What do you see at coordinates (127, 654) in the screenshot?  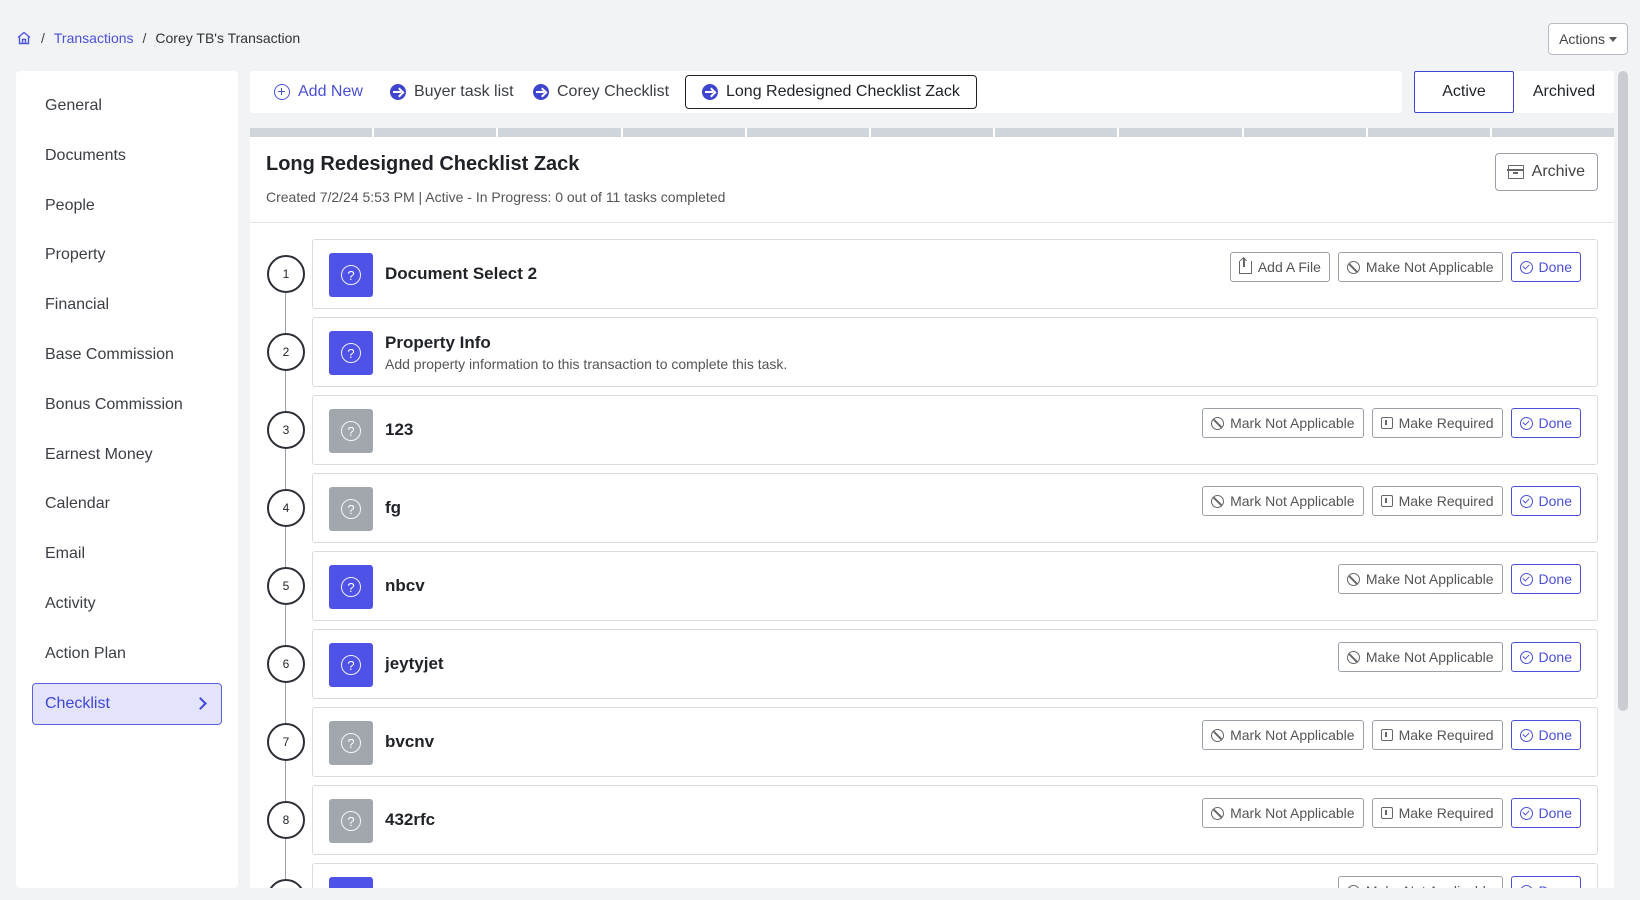 I see `sidebar-item-action-plan: Action Plan` at bounding box center [127, 654].